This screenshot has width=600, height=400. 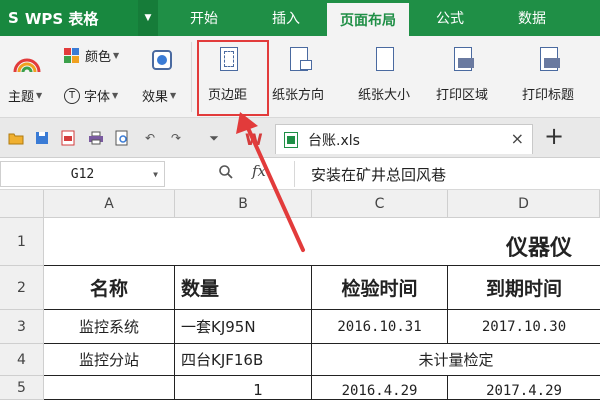 What do you see at coordinates (384, 61) in the screenshot?
I see `page-size-icon` at bounding box center [384, 61].